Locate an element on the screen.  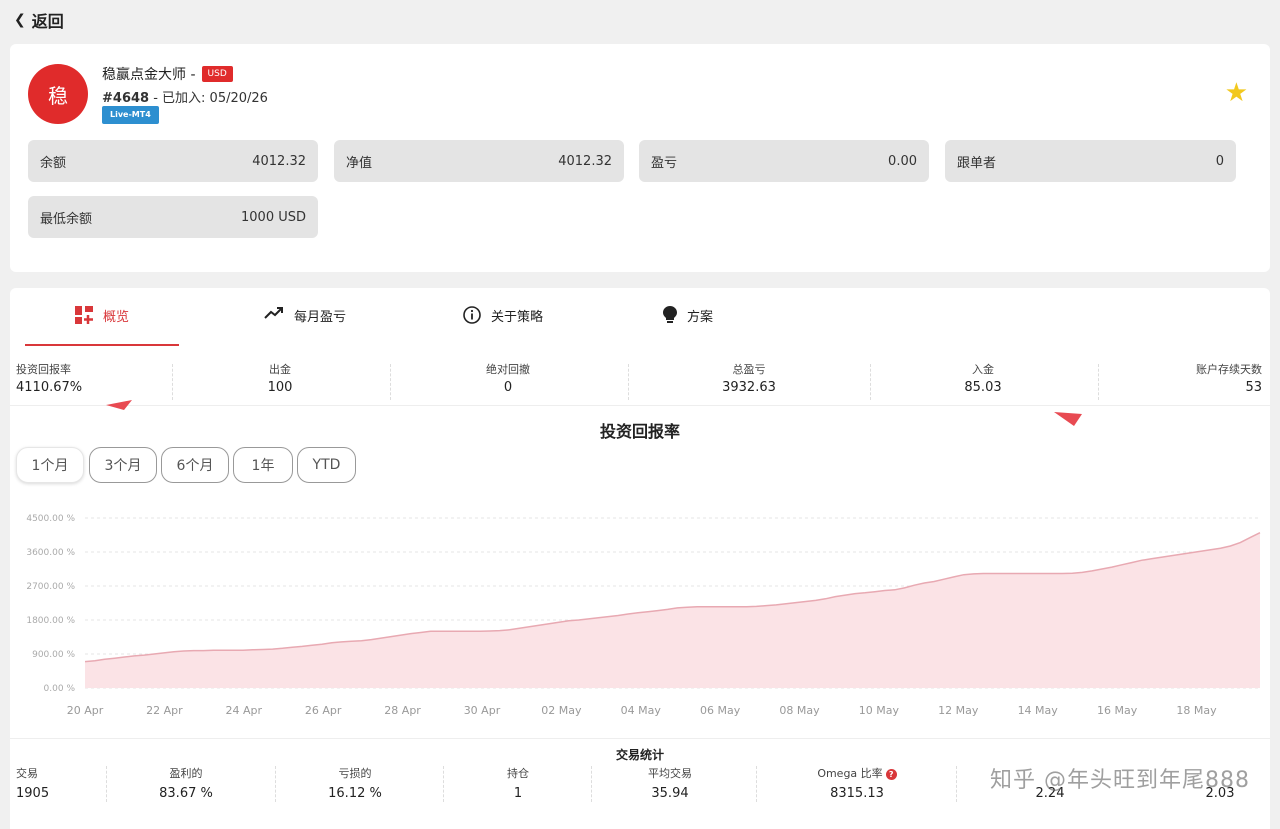
y-tick-label: 4500.00 % is located at coordinates (50, 519).